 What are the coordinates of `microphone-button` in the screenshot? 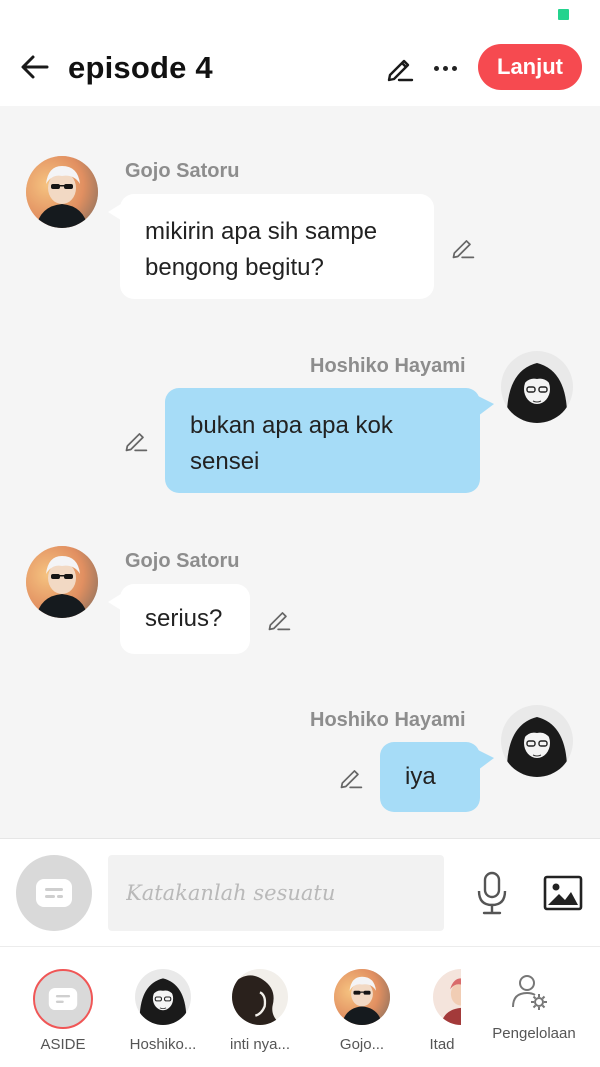 It's located at (492, 893).